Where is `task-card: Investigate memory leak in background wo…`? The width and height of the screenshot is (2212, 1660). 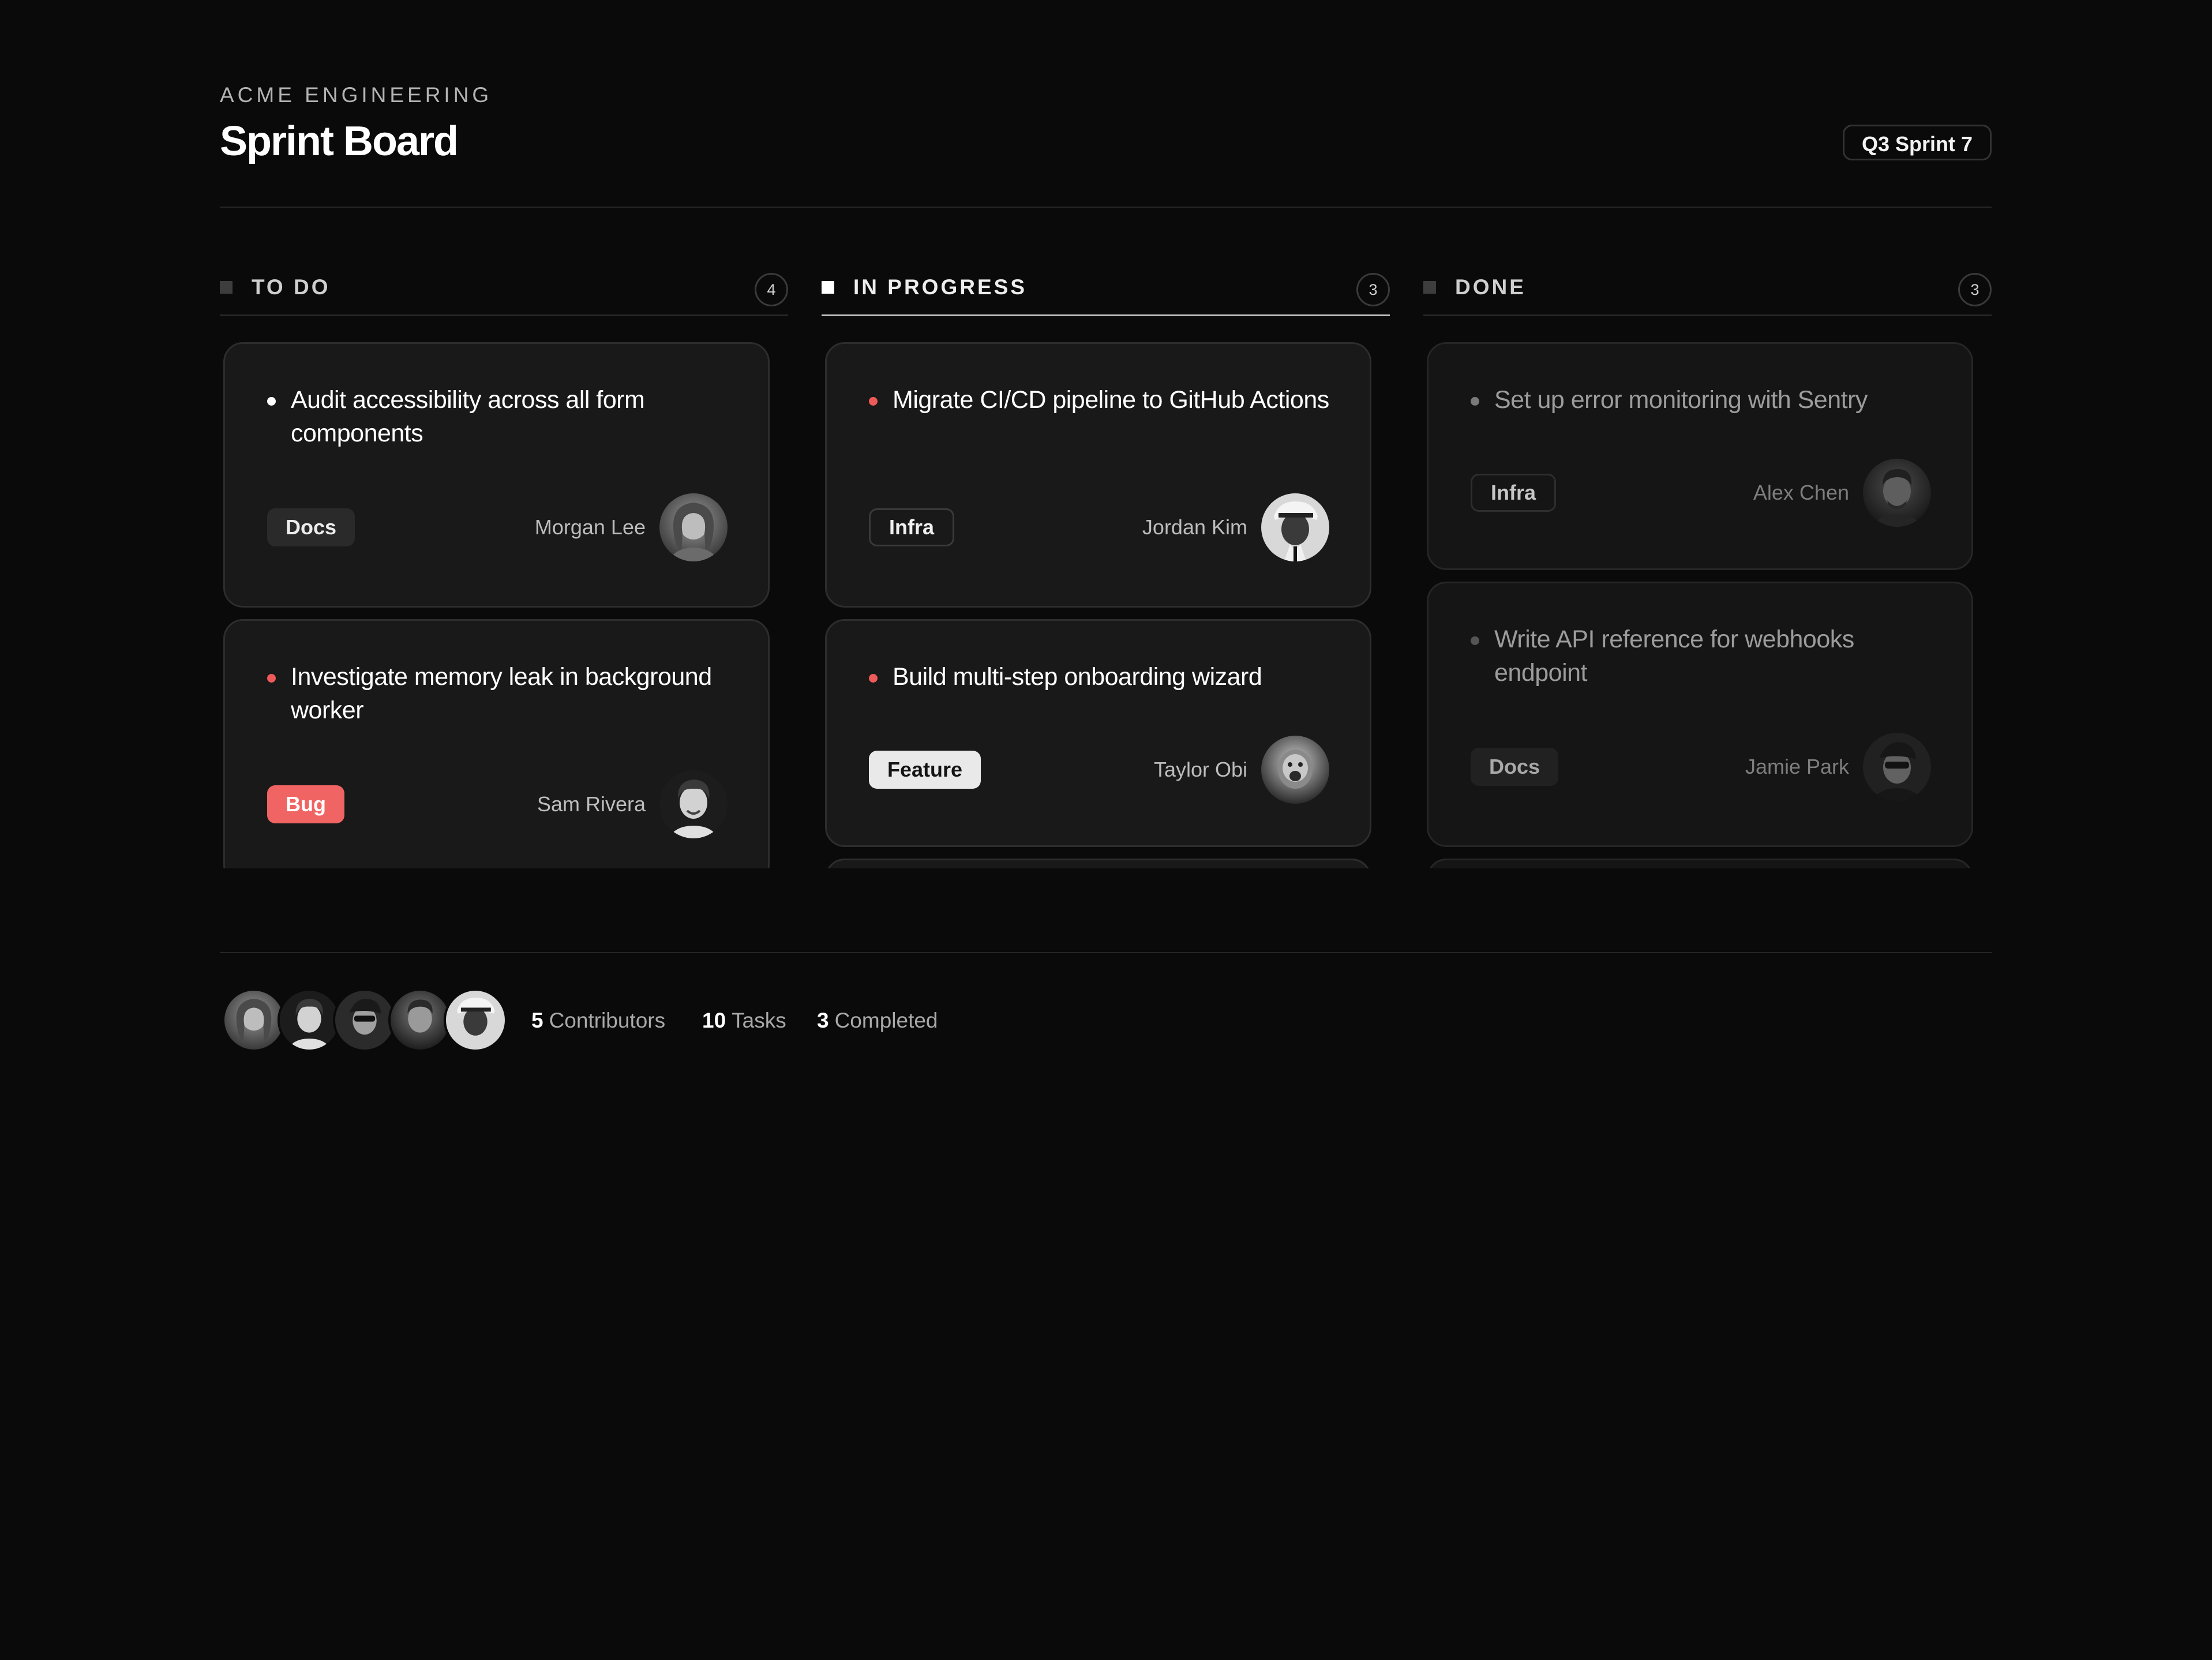 task-card: Investigate memory leak in background wo… is located at coordinates (496, 743).